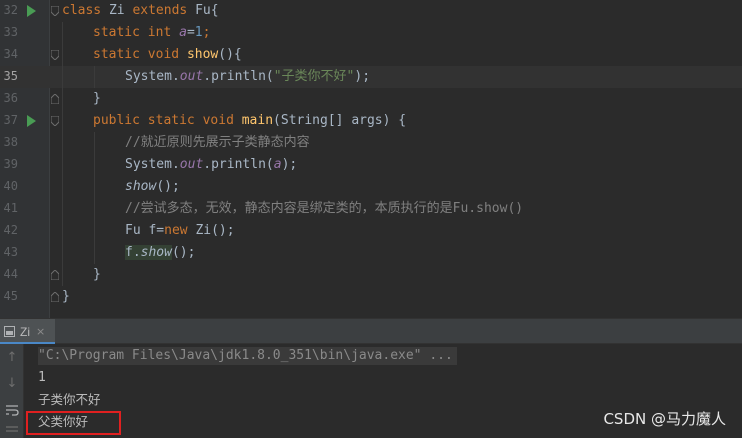  I want to click on code-line-38: 38 //就近原则先展示子类静态内容, so click(371, 143).